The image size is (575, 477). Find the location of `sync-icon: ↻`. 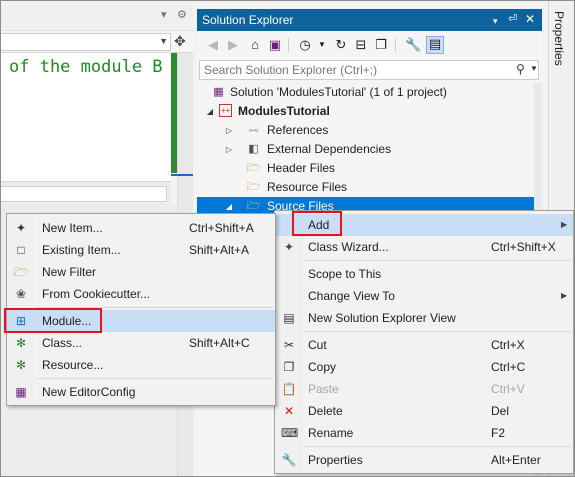

sync-icon: ↻ is located at coordinates (341, 45).